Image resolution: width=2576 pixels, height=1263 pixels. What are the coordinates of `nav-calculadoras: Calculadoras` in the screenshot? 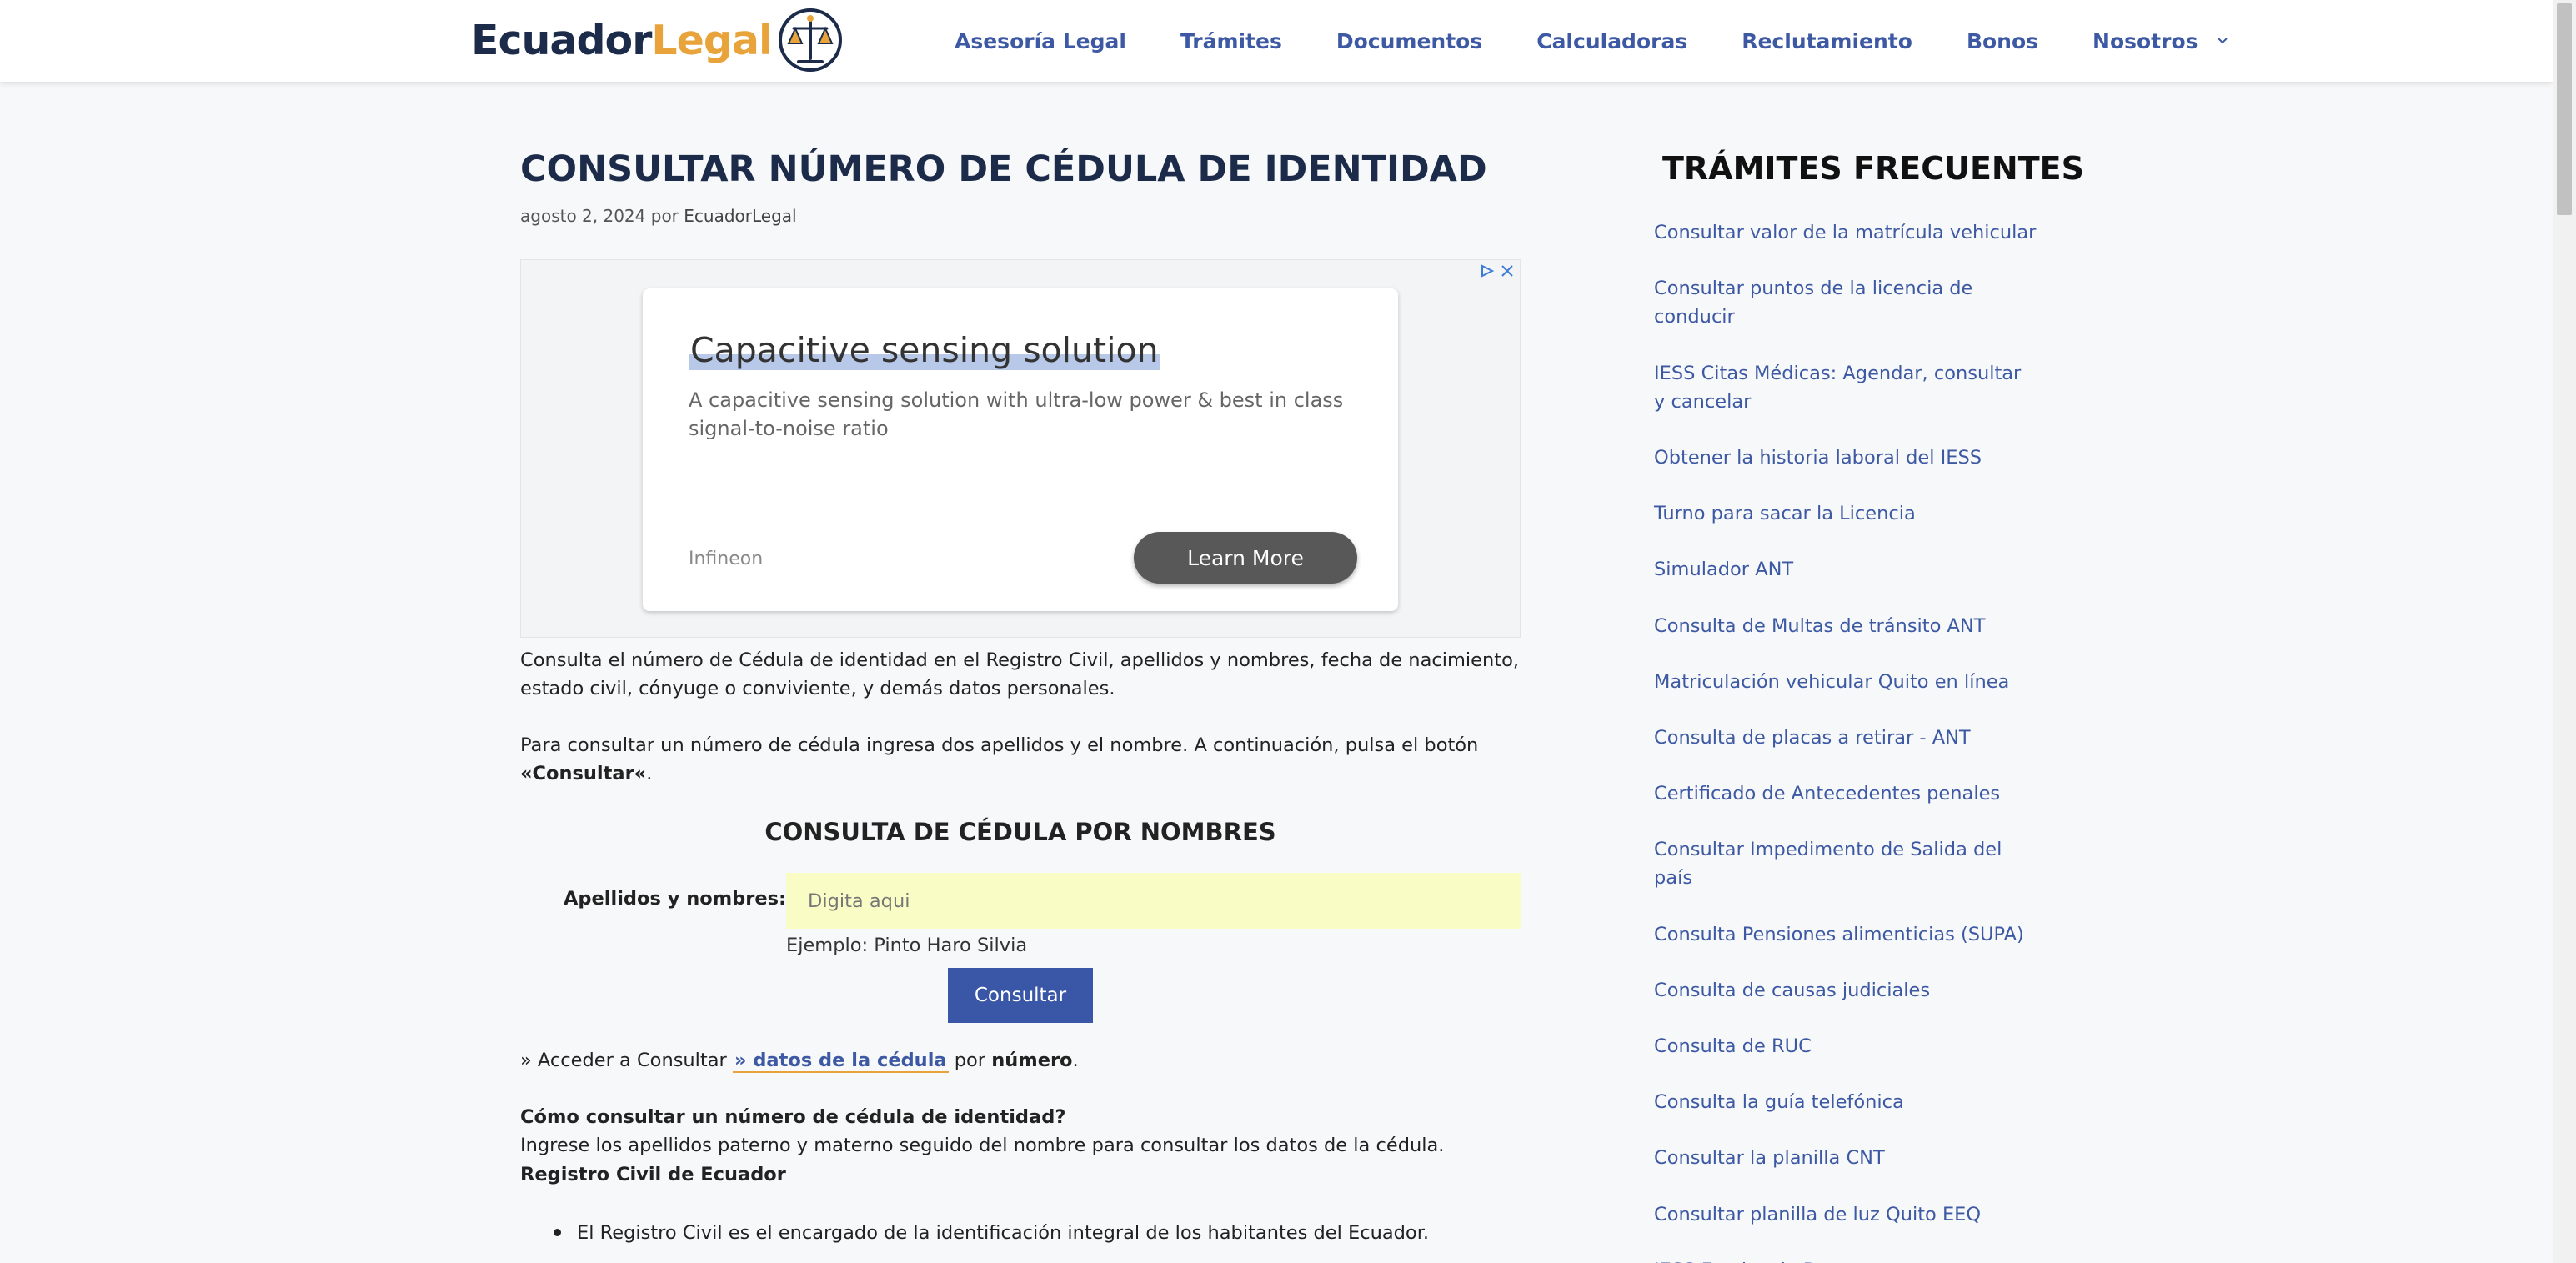 It's located at (1611, 41).